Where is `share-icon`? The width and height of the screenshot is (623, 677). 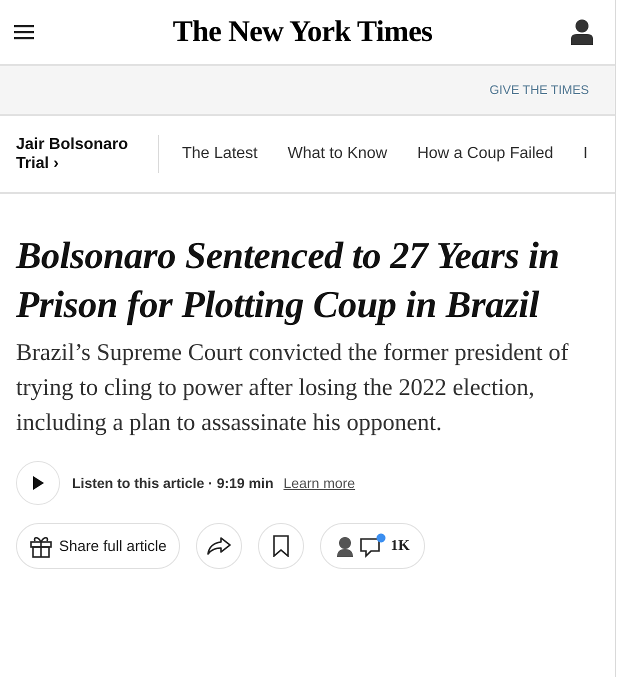
share-icon is located at coordinates (218, 546).